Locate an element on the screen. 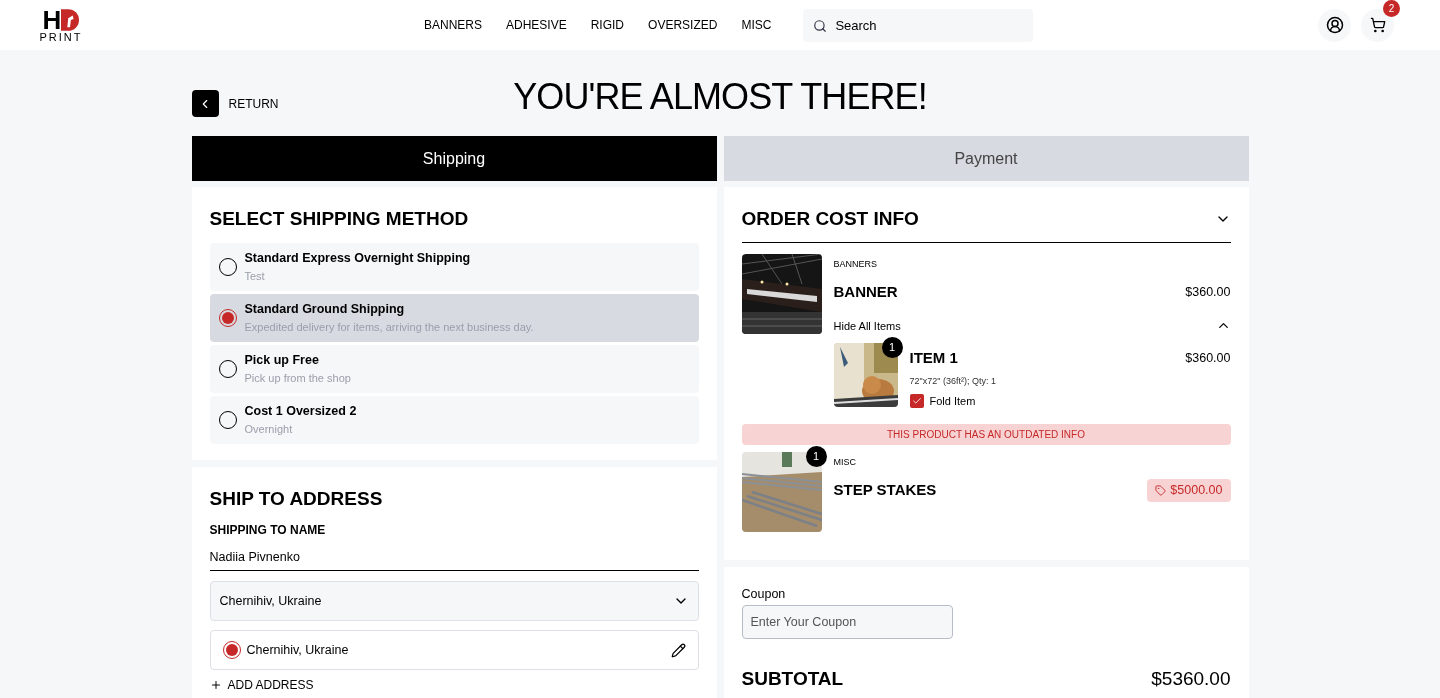 The height and width of the screenshot is (698, 1440). edit-icon is located at coordinates (678, 650).